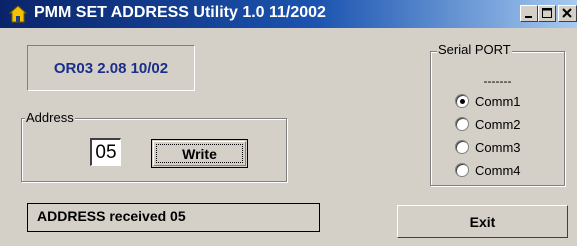 The image size is (577, 246). I want to click on radio-comm1: Comm1, so click(505, 102).